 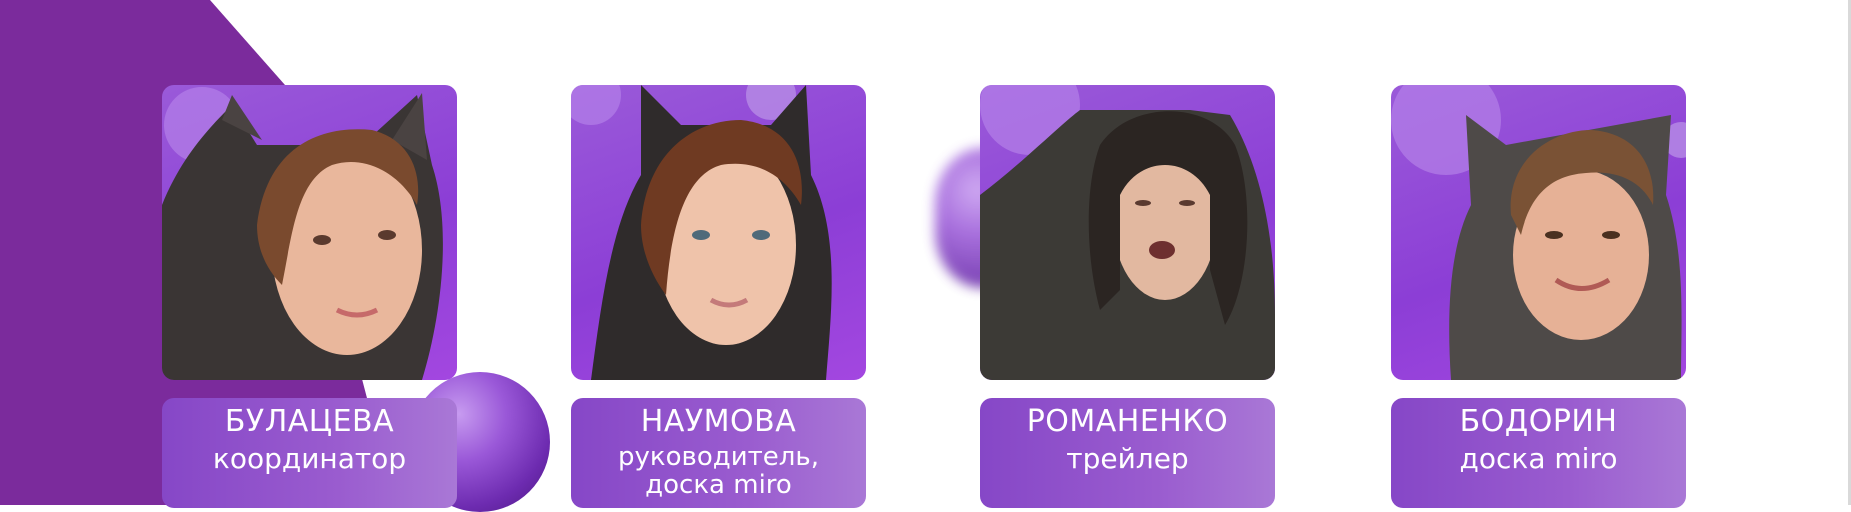 I want to click on member-card: БОДОРИН доска miro, so click(x=1538, y=453).